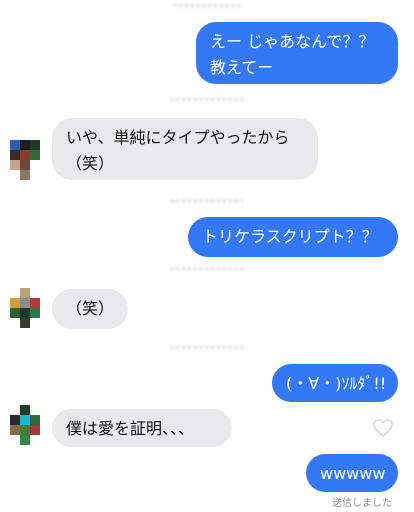  I want to click on delivery-status: 送信しました, so click(362, 503).